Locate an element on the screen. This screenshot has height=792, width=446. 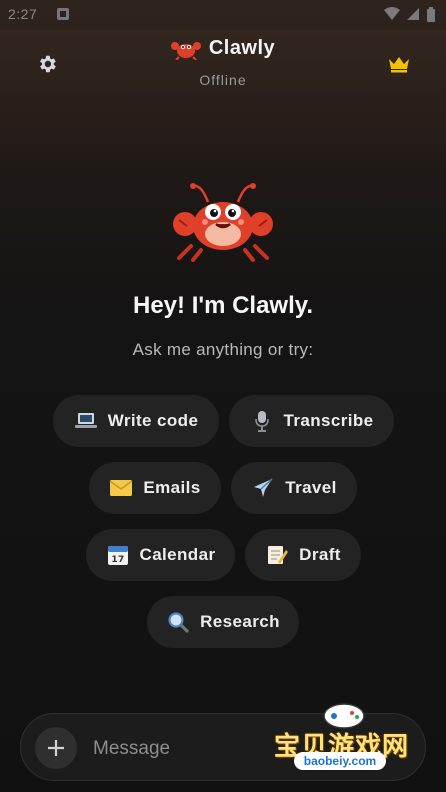
laptop-icon is located at coordinates (86, 421).